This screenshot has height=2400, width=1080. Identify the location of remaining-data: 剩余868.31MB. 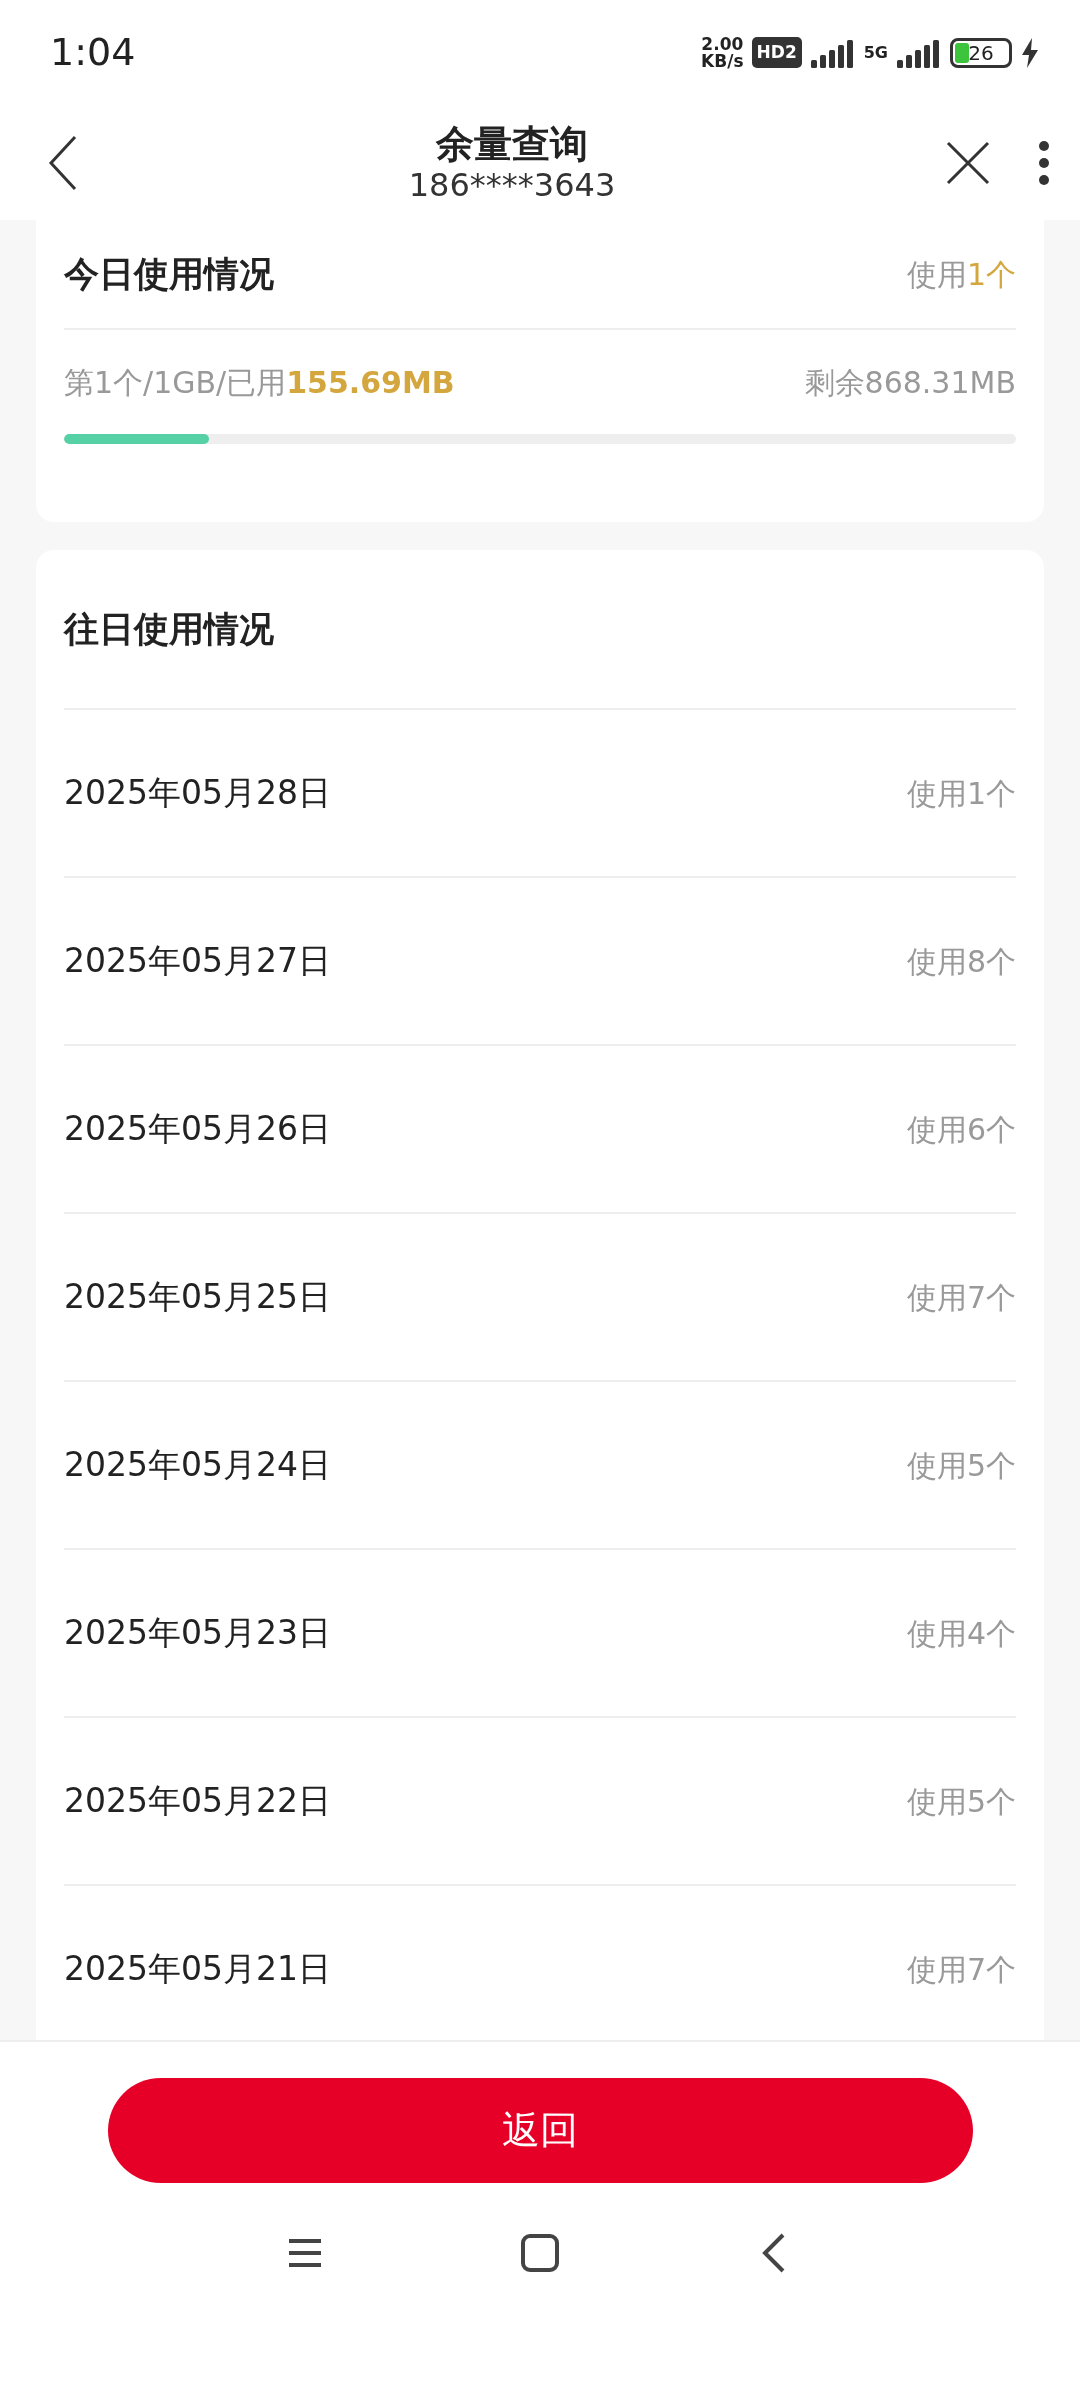
(910, 382).